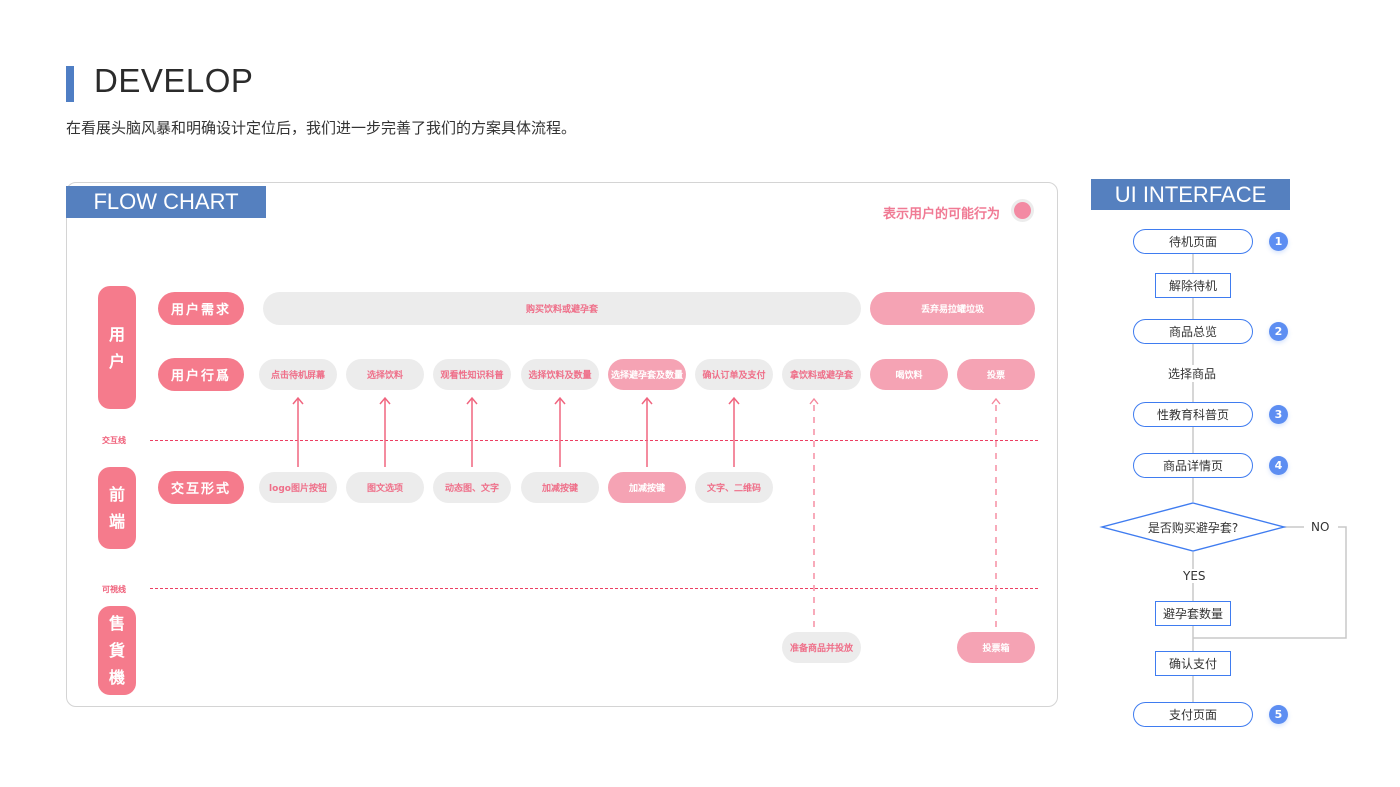 The height and width of the screenshot is (787, 1400). I want to click on lane-frontend-char: 端, so click(116, 521).